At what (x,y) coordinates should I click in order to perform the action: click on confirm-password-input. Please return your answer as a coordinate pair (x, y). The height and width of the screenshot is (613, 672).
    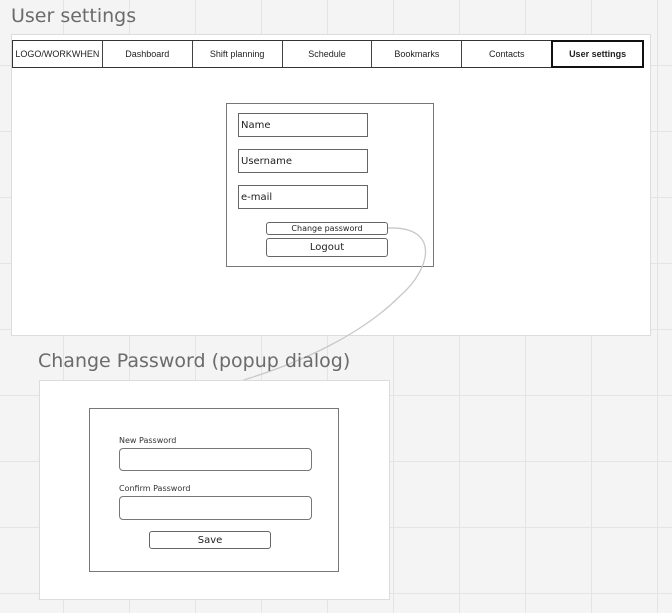
    Looking at the image, I should click on (215, 508).